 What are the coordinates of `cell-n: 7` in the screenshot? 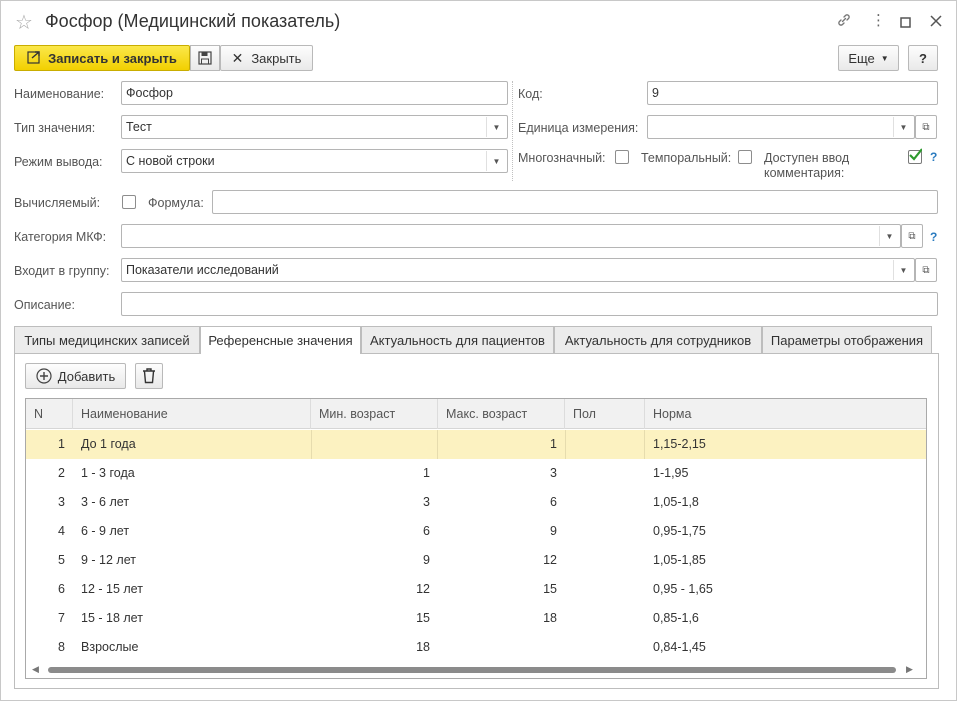 It's located at (61, 618).